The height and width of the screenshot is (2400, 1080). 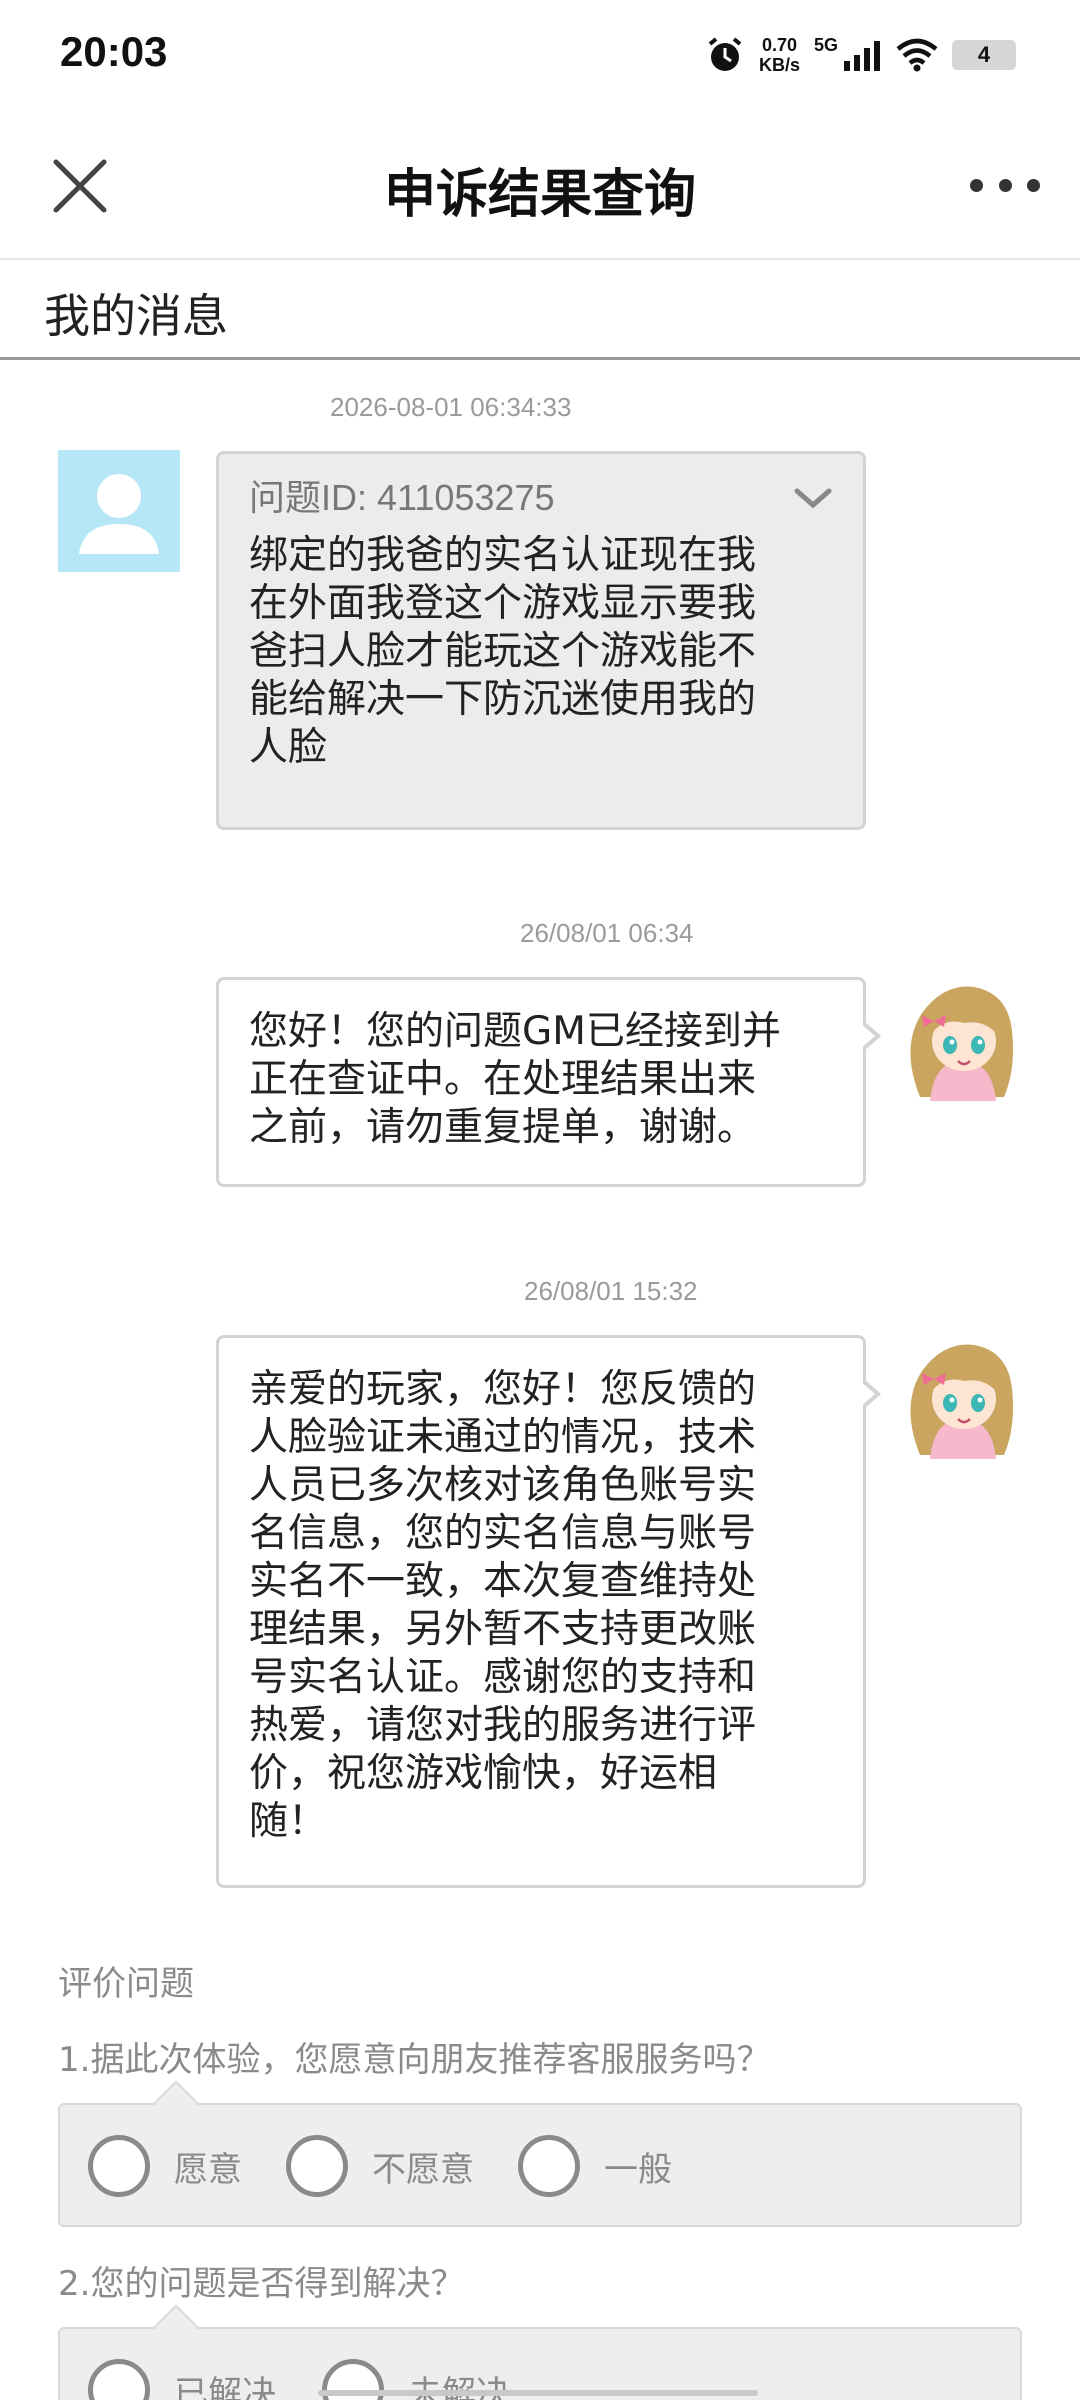 I want to click on rating-question: 2.您的问题是否得到解决？, so click(x=261, y=2284).